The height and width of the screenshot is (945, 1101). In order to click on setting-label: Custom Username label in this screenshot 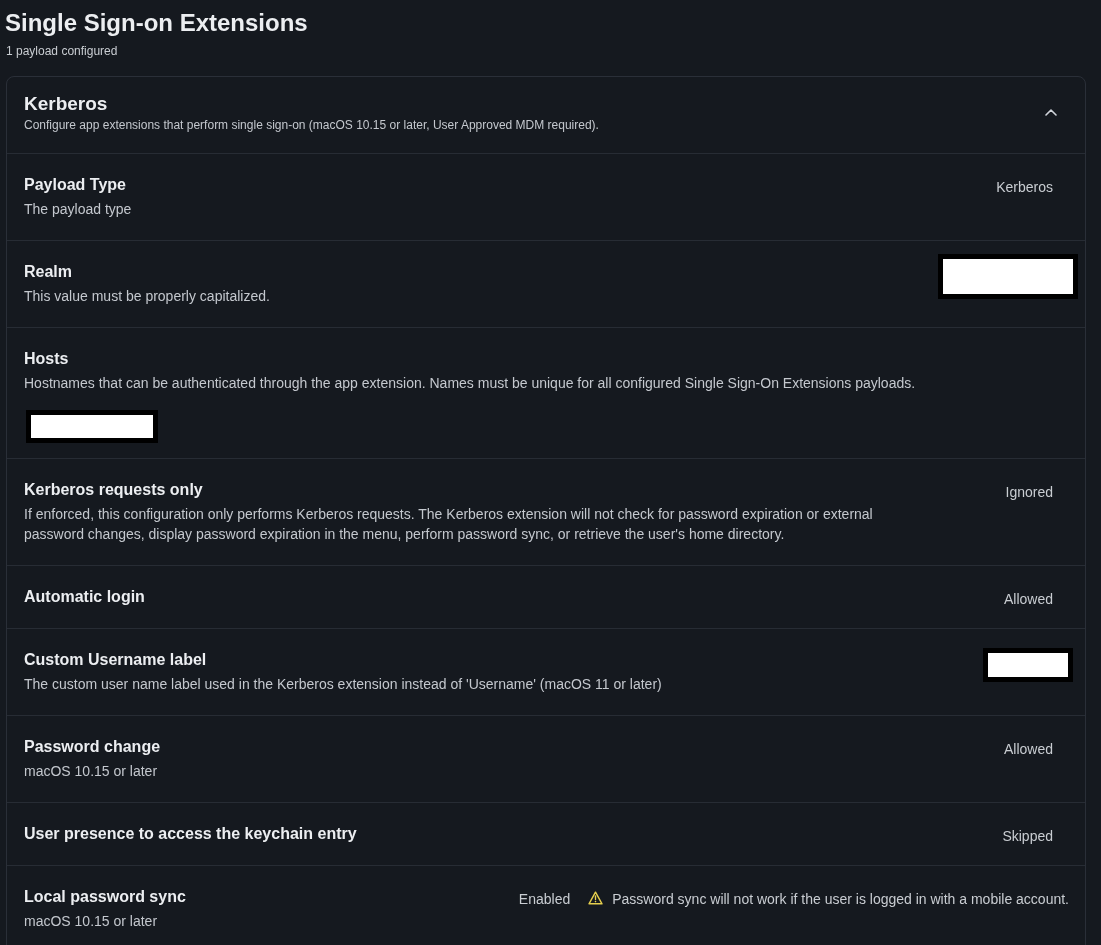, I will do `click(115, 660)`.